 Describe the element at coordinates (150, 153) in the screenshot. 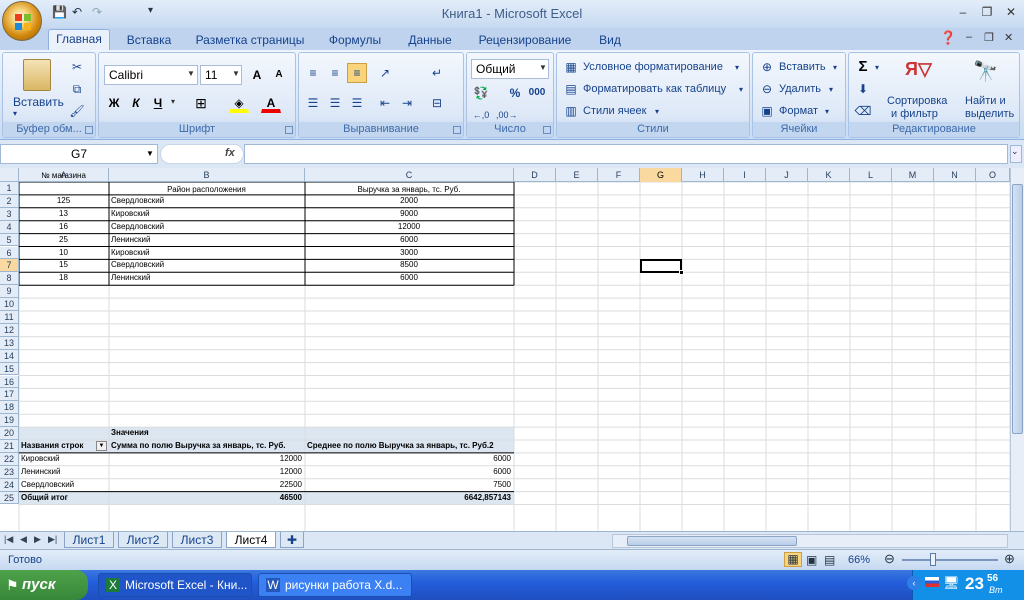

I see `name-box-dropdown-icon: ▼` at that location.